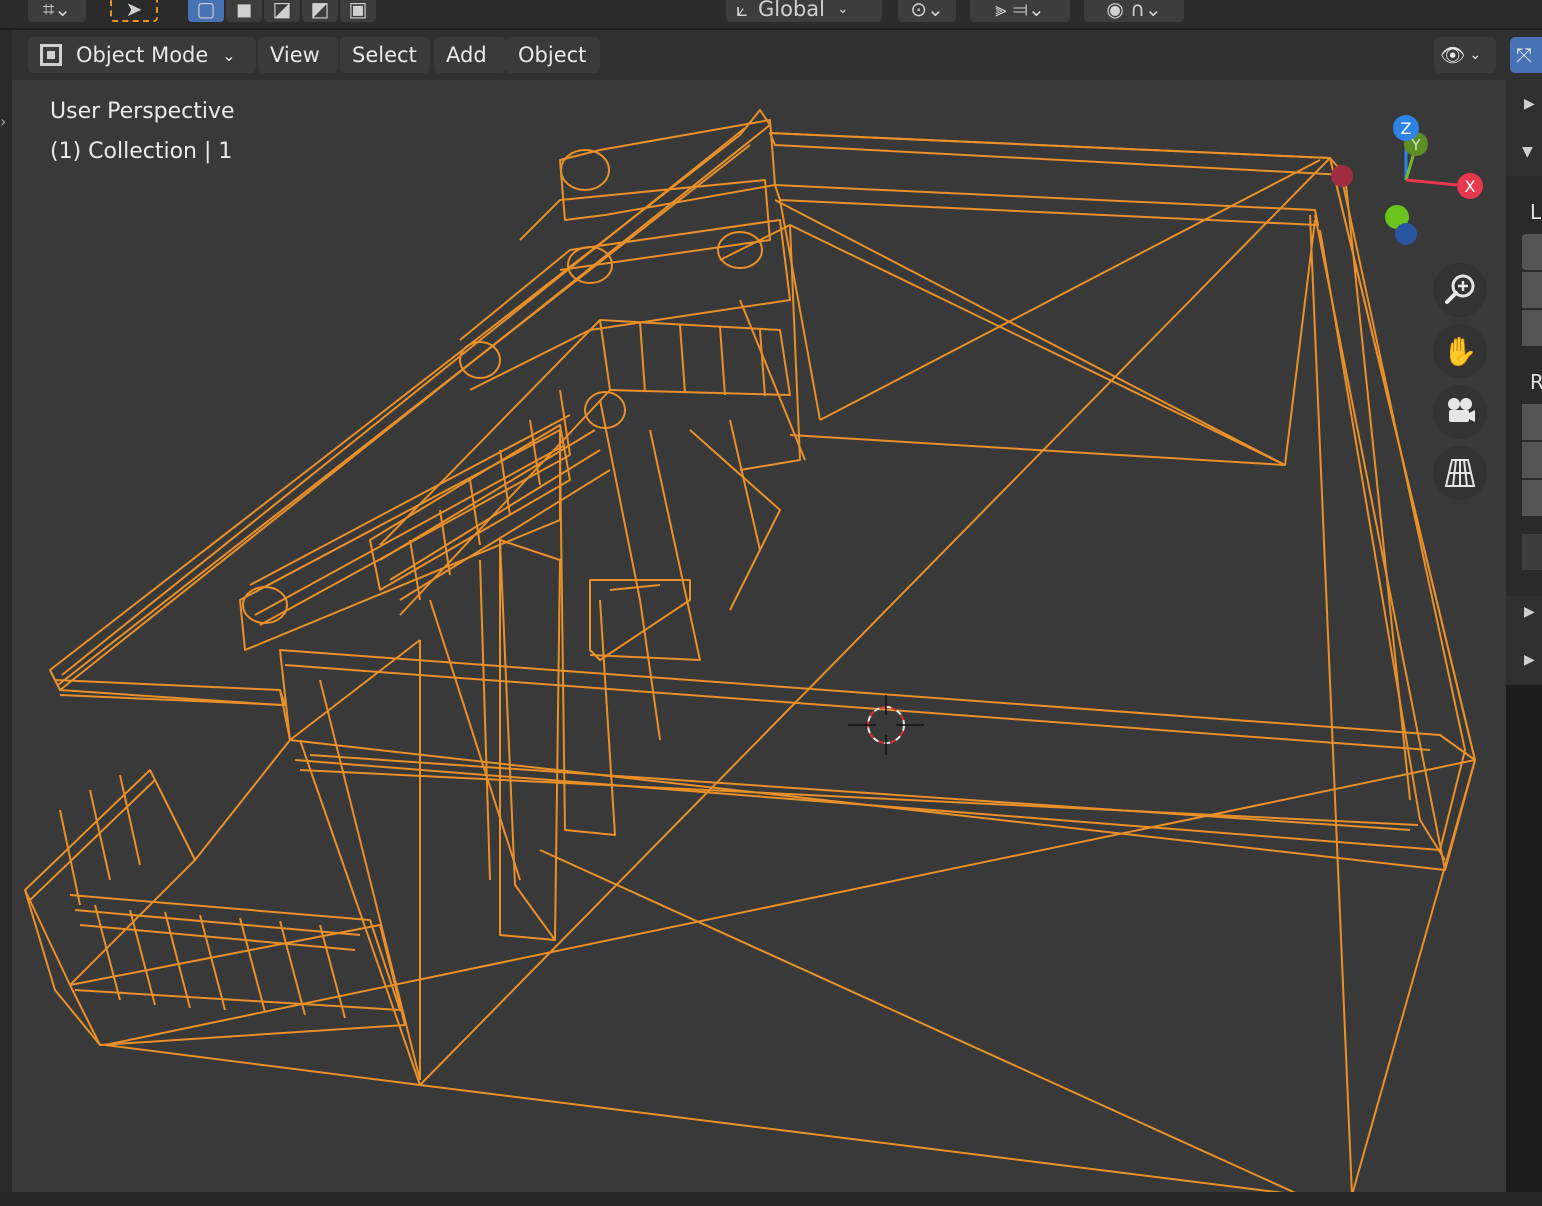  I want to click on upper-block, so click(667, 170).